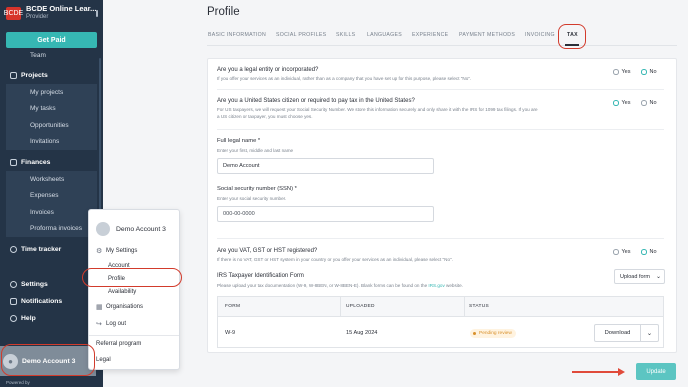 This screenshot has width=688, height=387. I want to click on uploaded-cell: 15 Aug 2024, so click(362, 333).